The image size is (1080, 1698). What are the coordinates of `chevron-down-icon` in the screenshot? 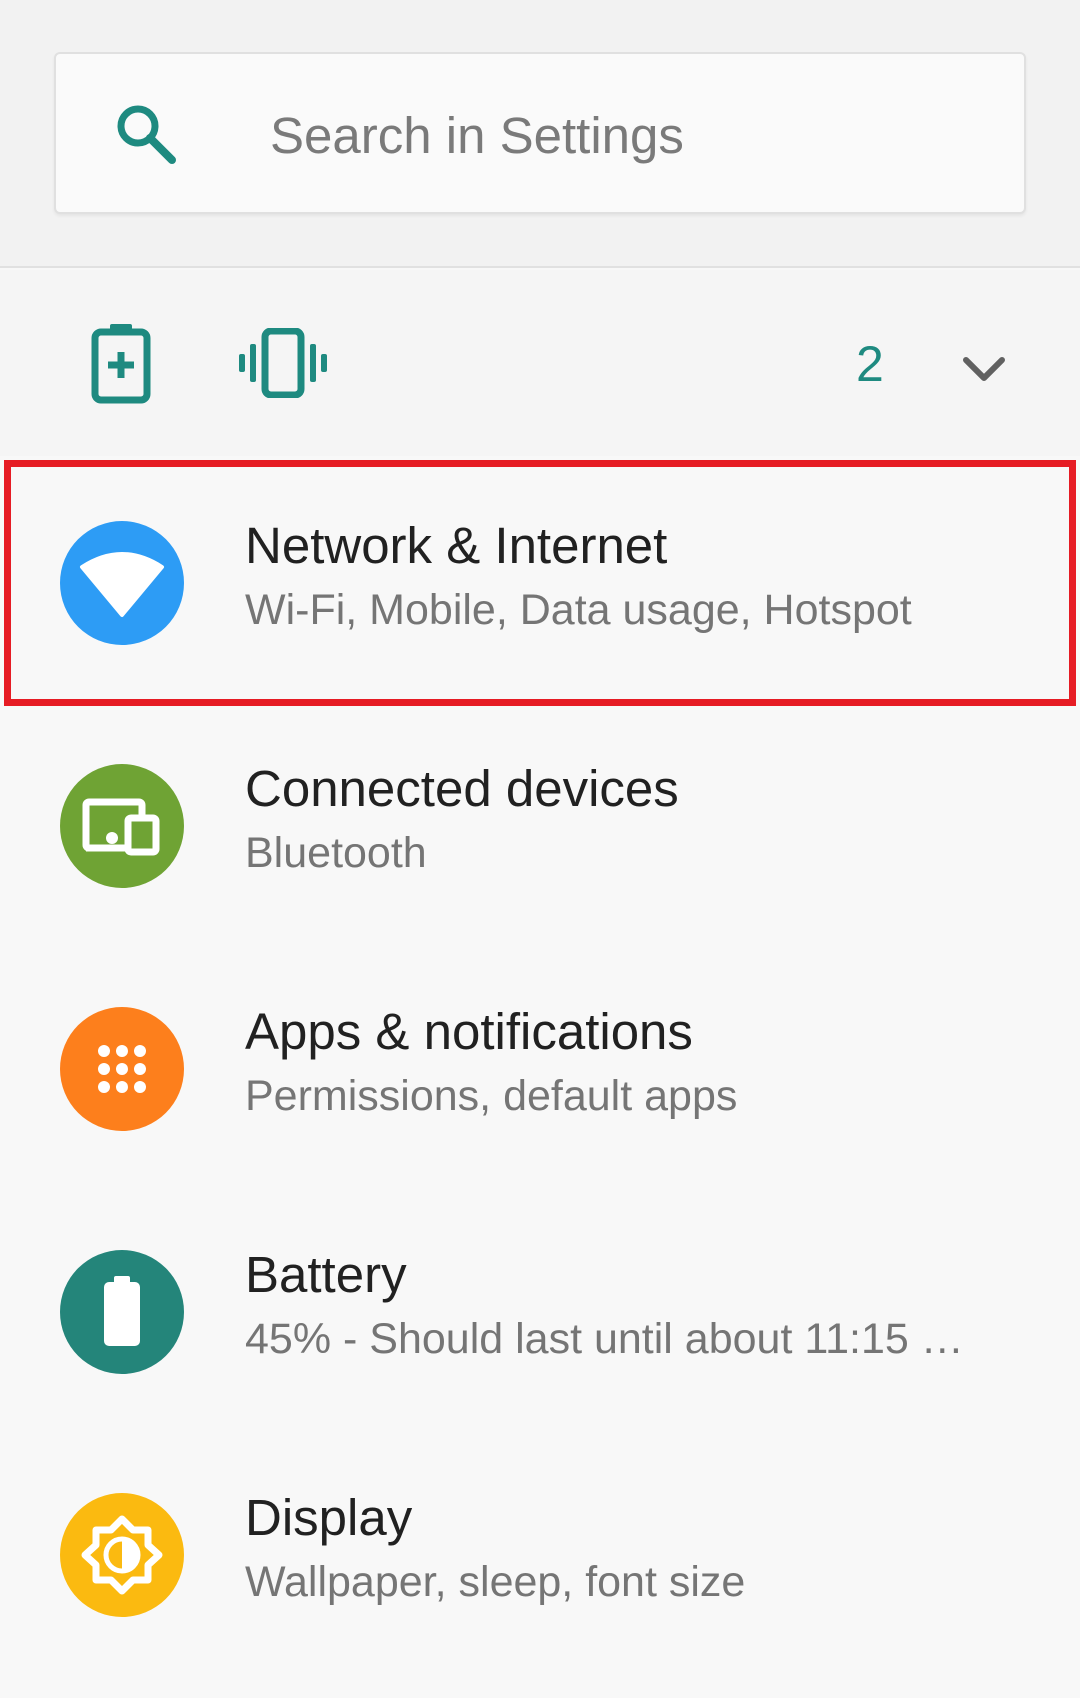 It's located at (984, 369).